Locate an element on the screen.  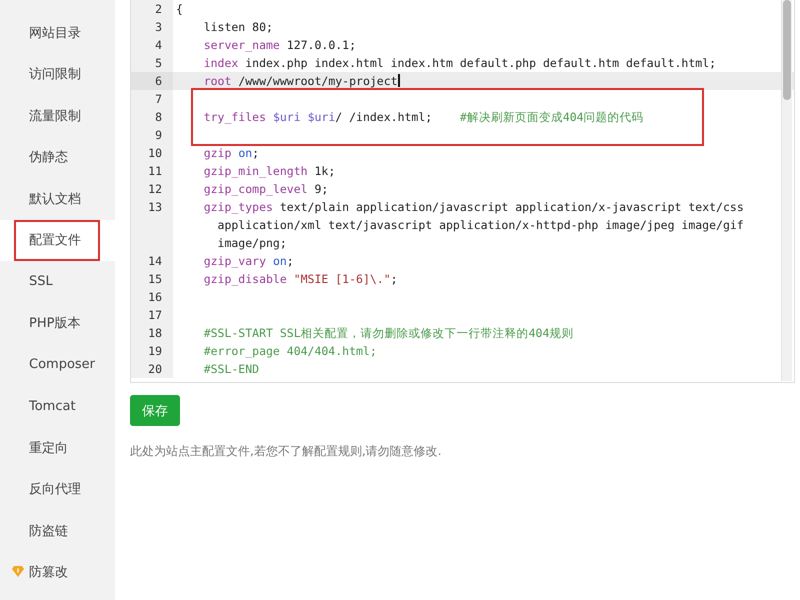
warning-note: 此处为站点主配置文件,若您不了解配置规则,请勿随意修改. is located at coordinates (286, 451).